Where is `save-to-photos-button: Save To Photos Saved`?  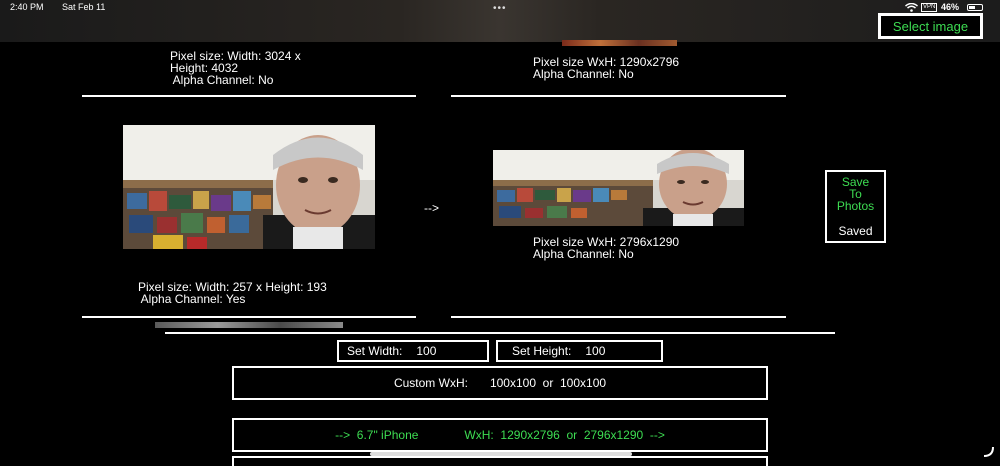 save-to-photos-button: Save To Photos Saved is located at coordinates (855, 206).